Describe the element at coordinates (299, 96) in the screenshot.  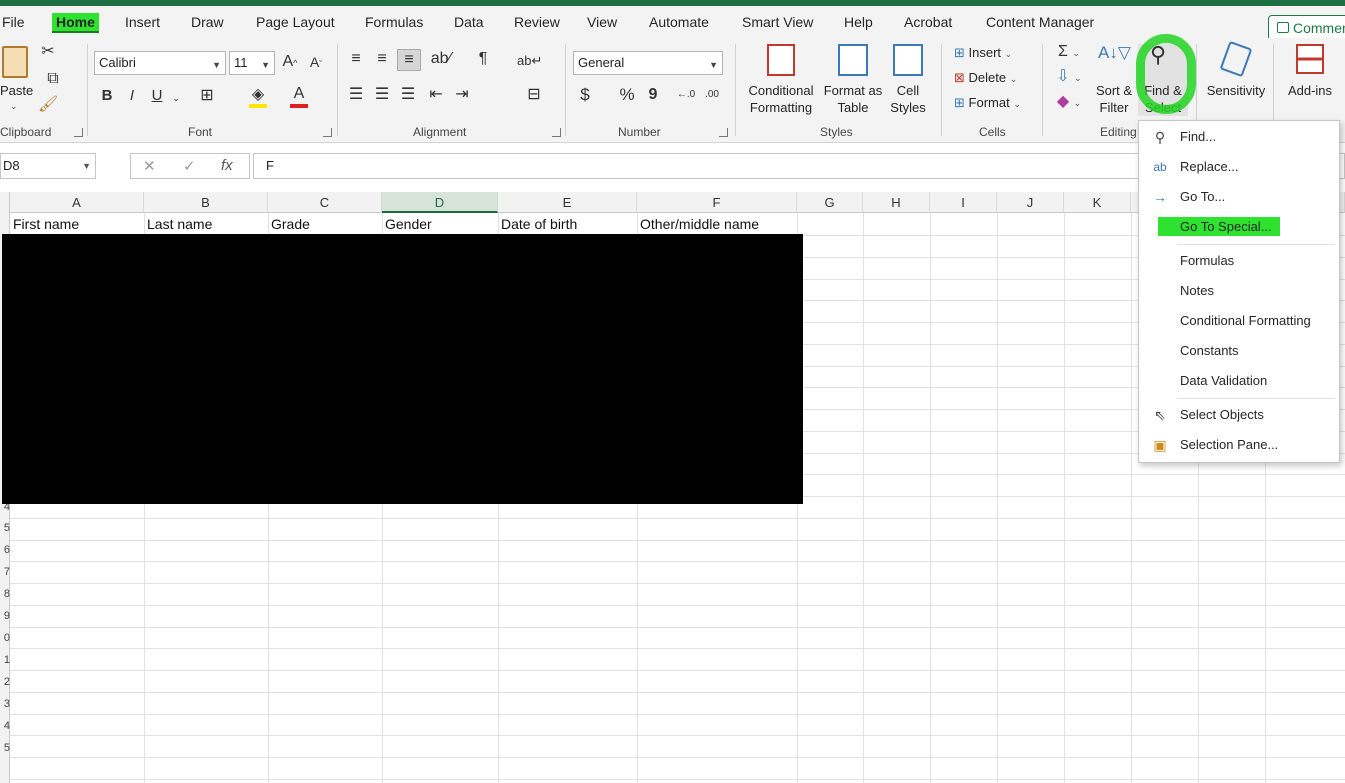
I see `font-color-icon: A` at that location.